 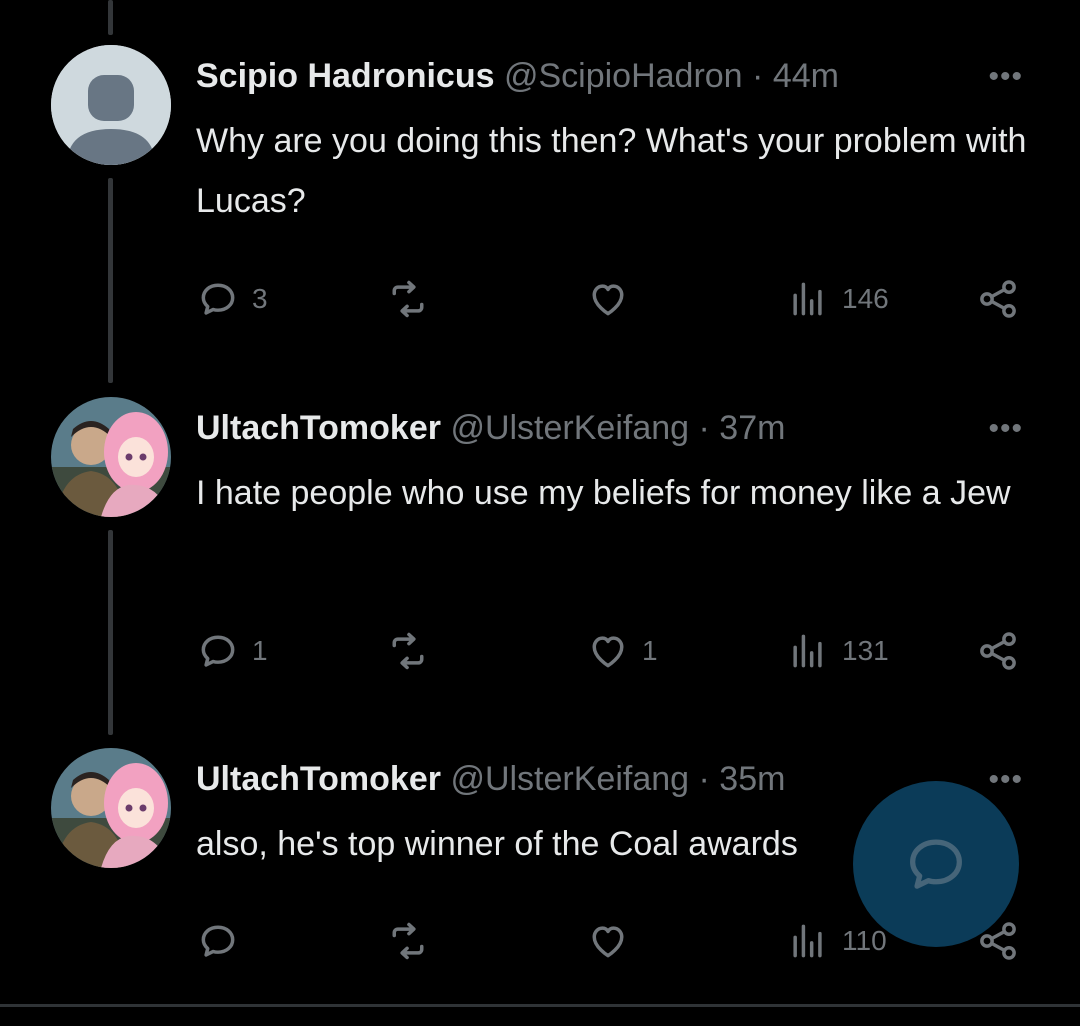 I want to click on bottom-divider, so click(x=540, y=1005).